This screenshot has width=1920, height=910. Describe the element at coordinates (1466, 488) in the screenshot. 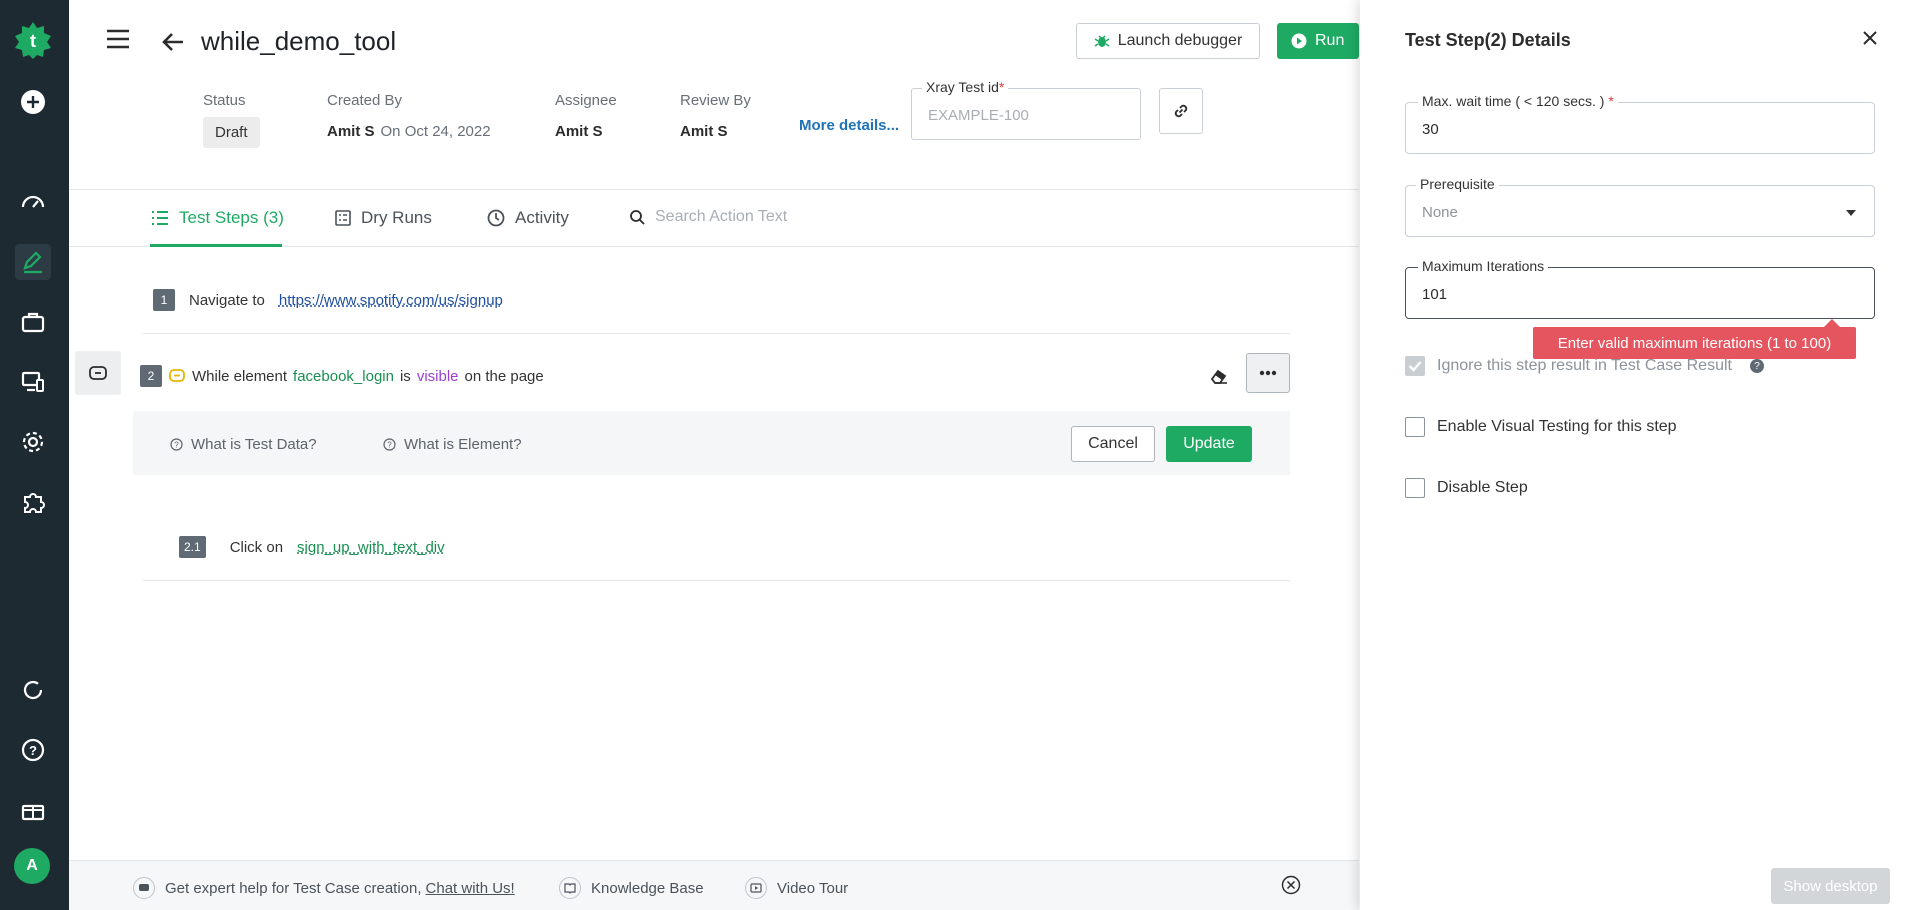

I see `disable-step-checkbox: Disable Step` at that location.